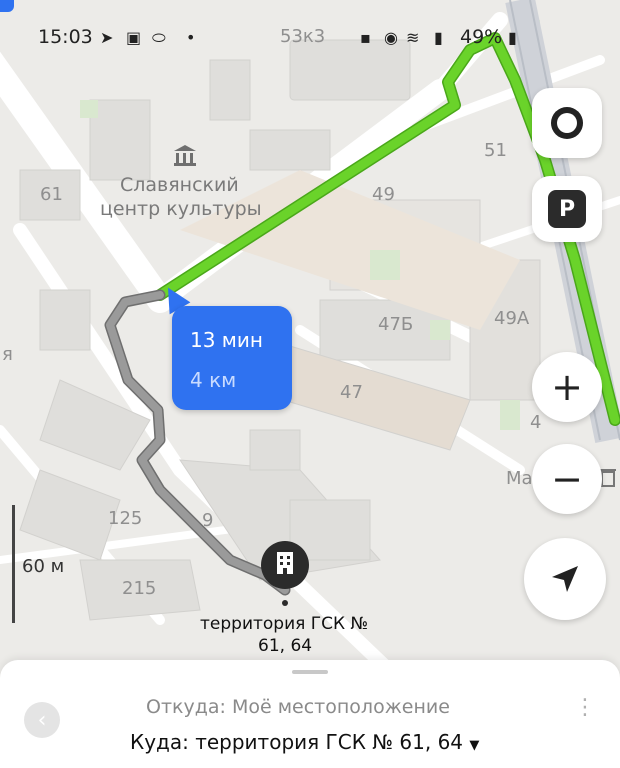 The image size is (620, 768). Describe the element at coordinates (536, 422) in the screenshot. I see `building-label: 4` at that location.